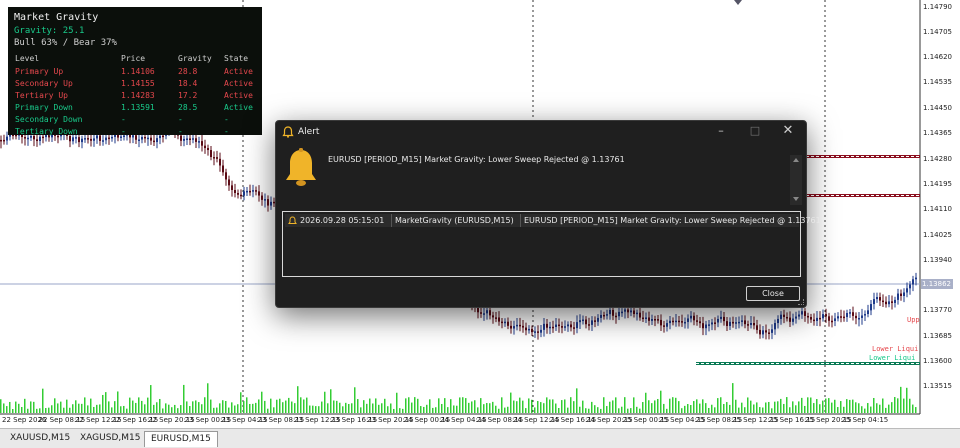 Image resolution: width=960 pixels, height=448 pixels. What do you see at coordinates (181, 439) in the screenshot?
I see `chart-tab: EURUSD,M15` at bounding box center [181, 439].